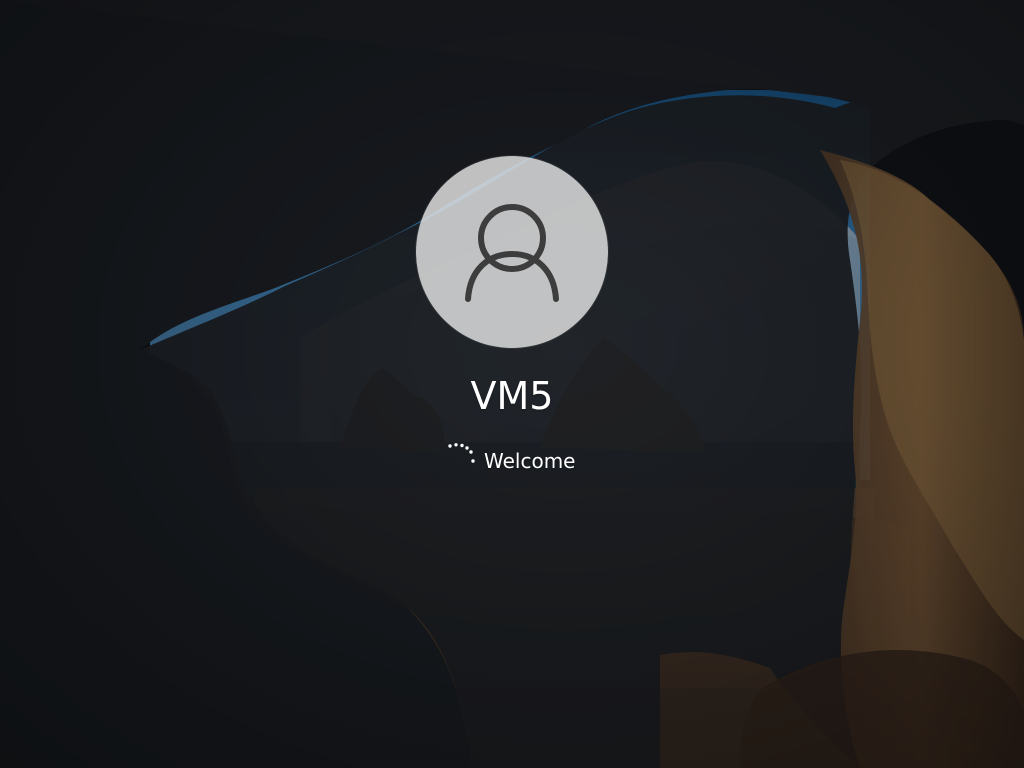  What do you see at coordinates (512, 396) in the screenshot?
I see `user-name: VM5` at bounding box center [512, 396].